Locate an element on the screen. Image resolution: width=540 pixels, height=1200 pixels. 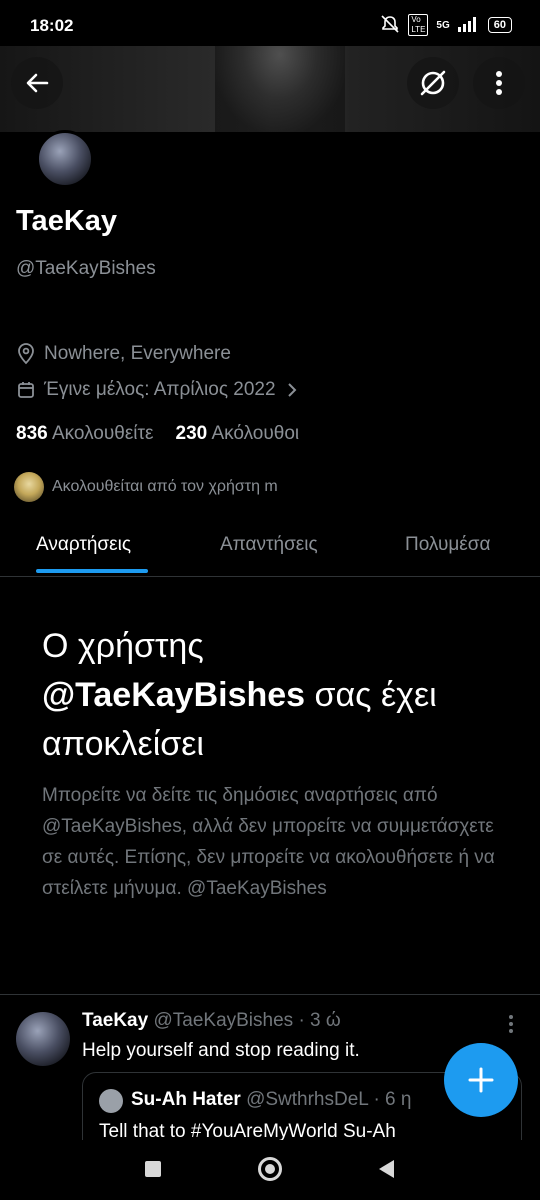
tweet-text: Help yourself and stop reading it. is located at coordinates (221, 1050).